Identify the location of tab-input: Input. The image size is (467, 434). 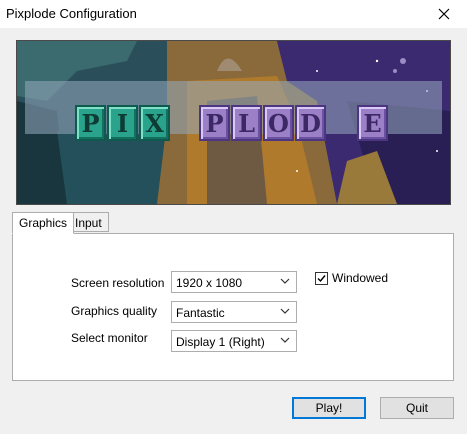
(88, 222).